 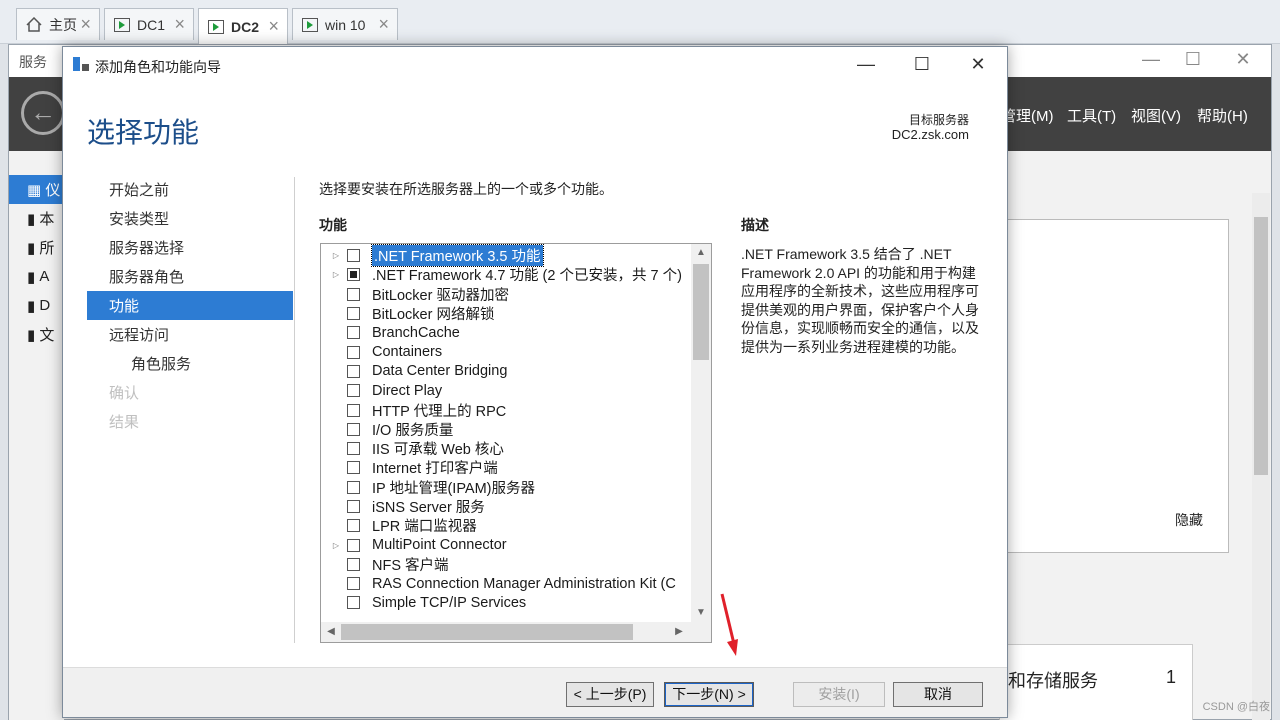 I want to click on feature-row: iSNS Server 服务, so click(x=505, y=506).